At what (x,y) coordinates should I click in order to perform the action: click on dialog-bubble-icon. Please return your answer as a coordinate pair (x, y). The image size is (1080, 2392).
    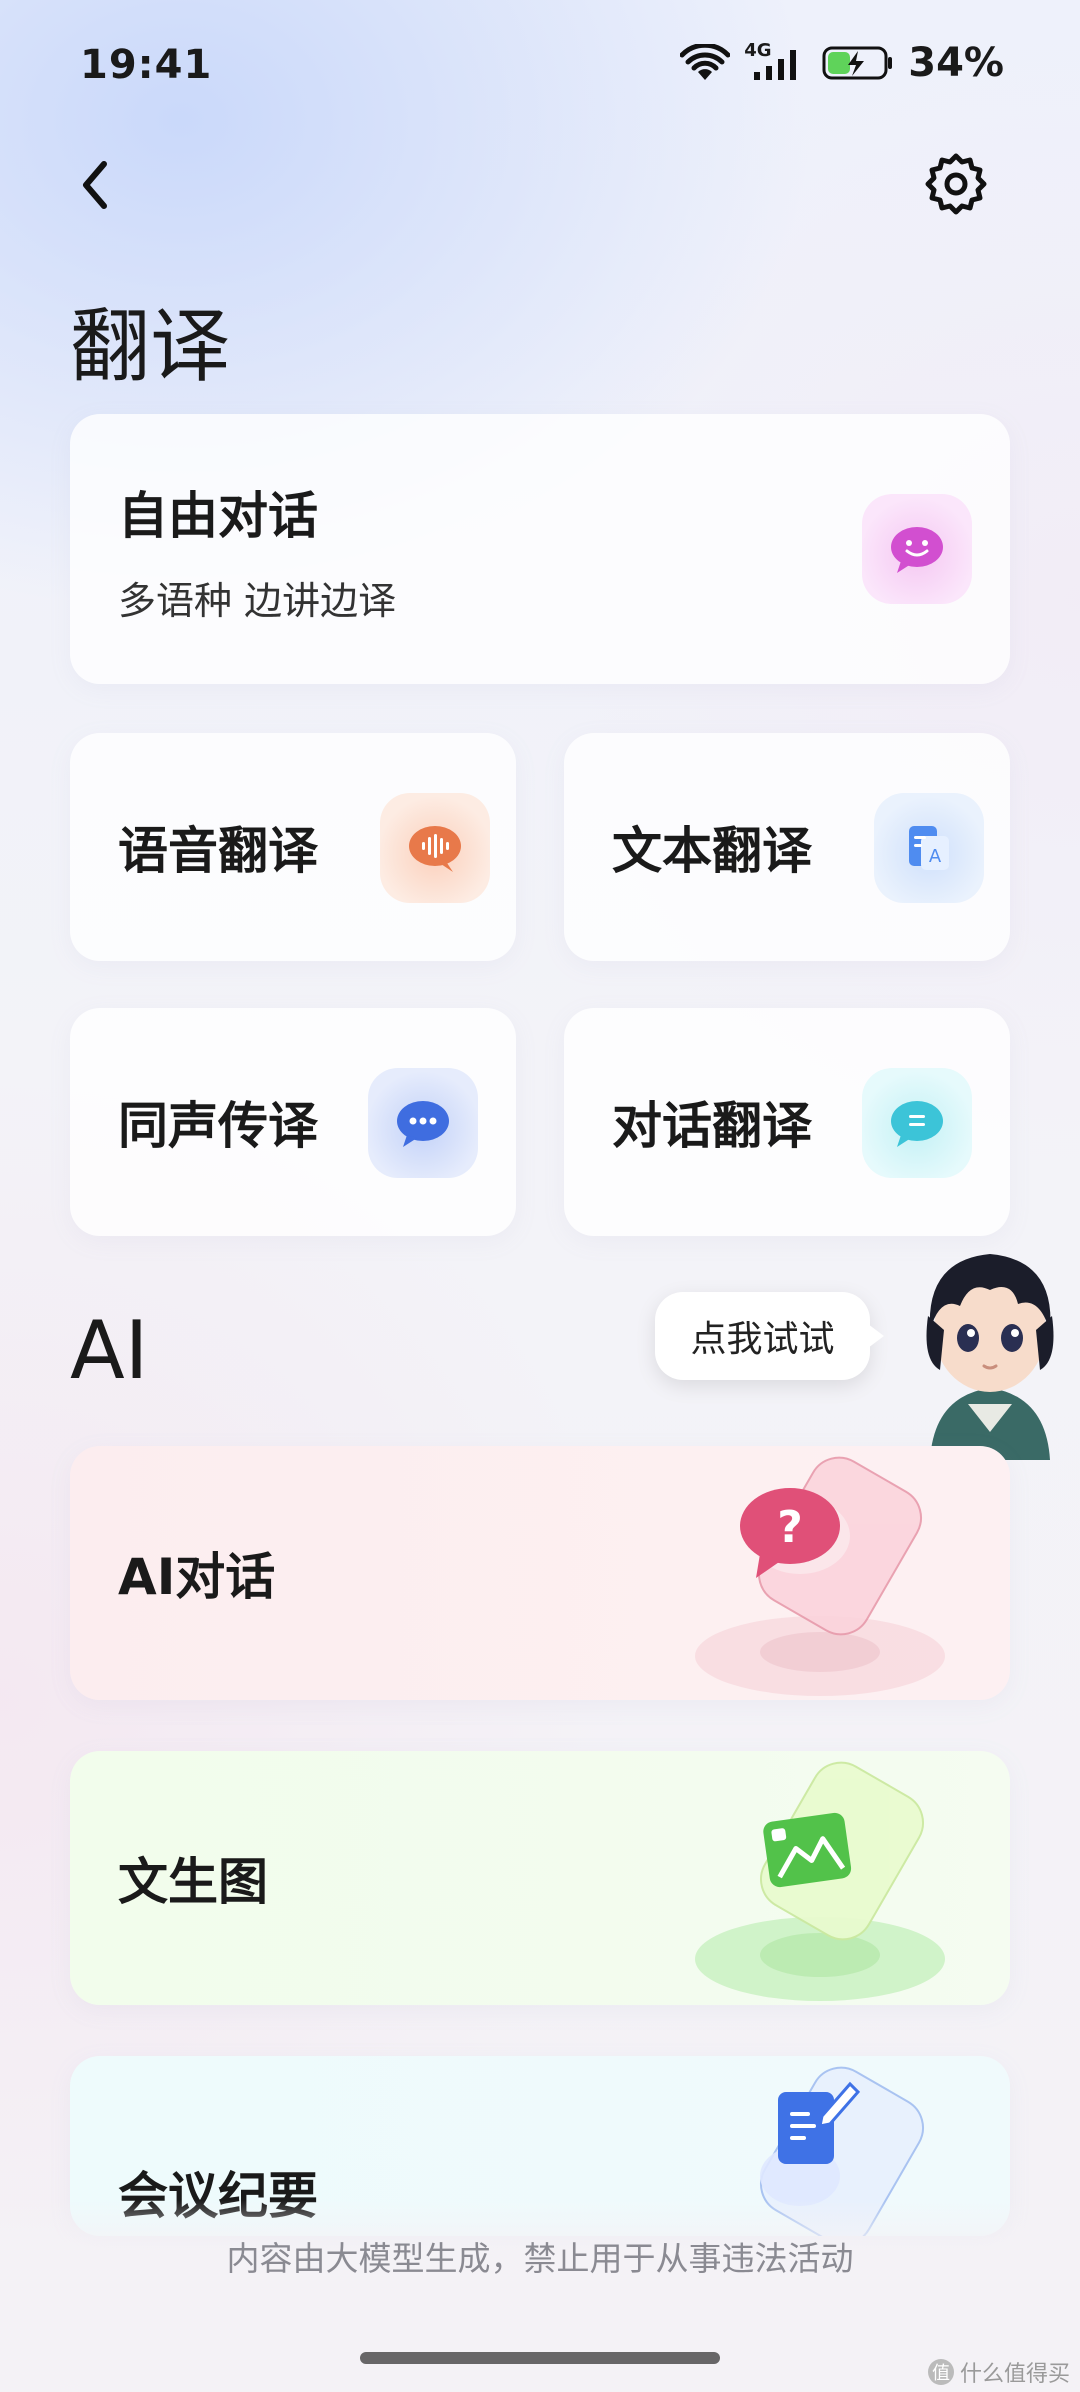
    Looking at the image, I should click on (917, 1123).